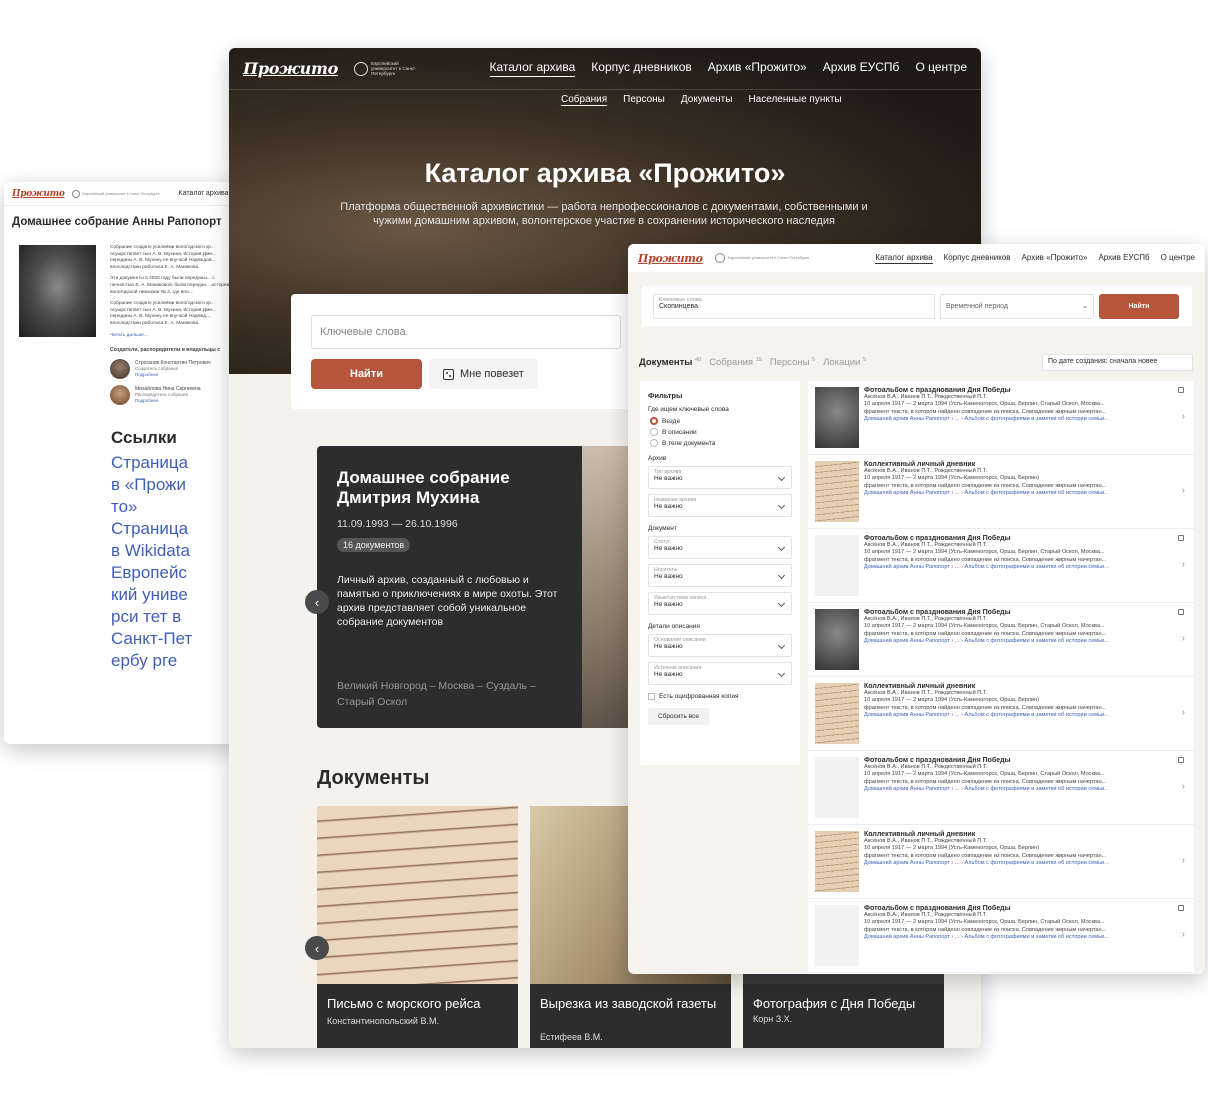 This screenshot has height=1096, width=1208. Describe the element at coordinates (571, 1037) in the screenshot. I see `document-author: Естифеев В.М.` at that location.